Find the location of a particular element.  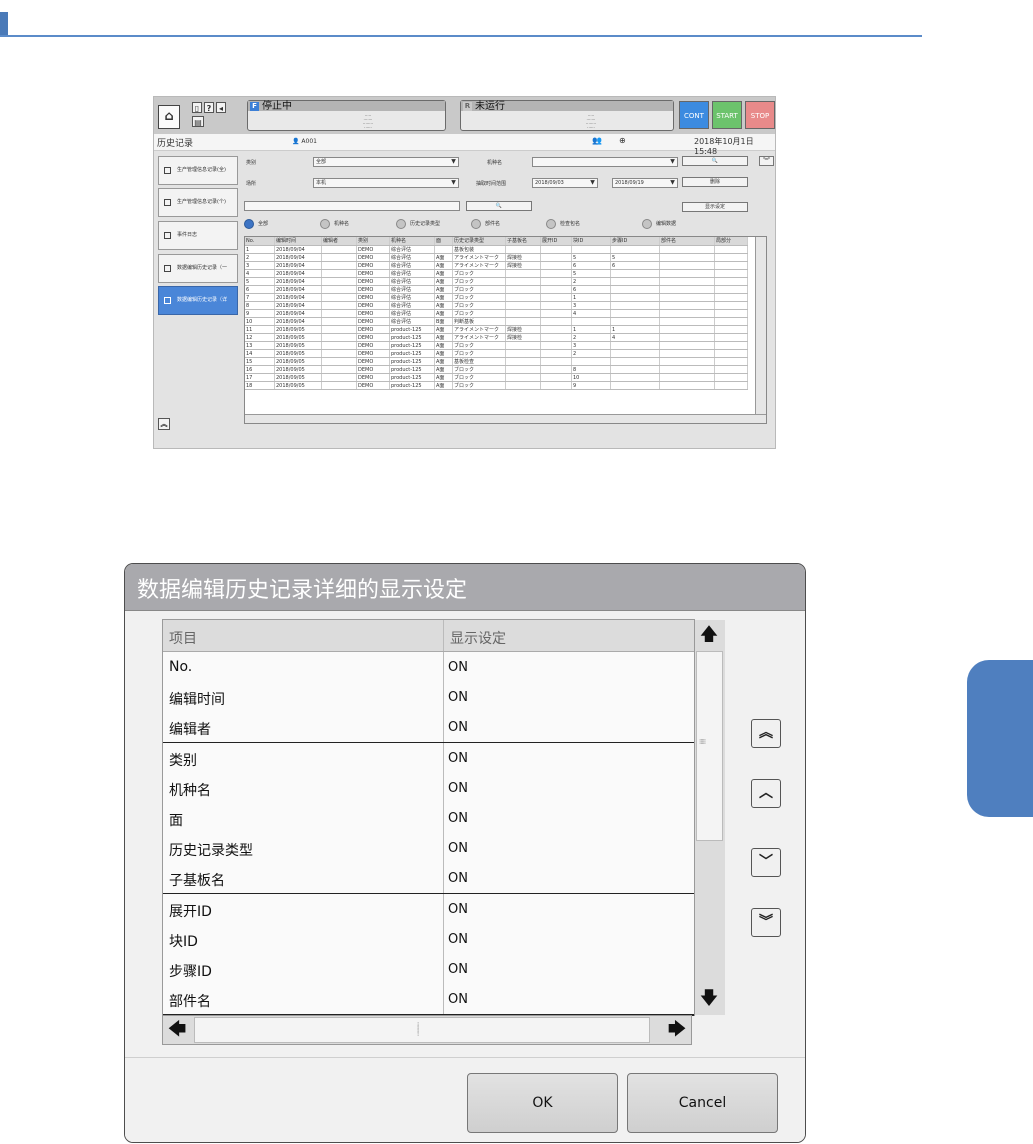

table-column-header: 历史记录类型 is located at coordinates (479, 241).